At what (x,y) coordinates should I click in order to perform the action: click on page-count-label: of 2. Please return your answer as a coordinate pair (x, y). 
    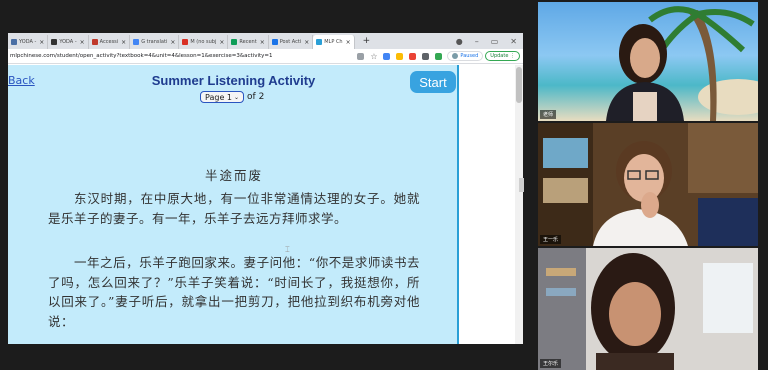
    Looking at the image, I should click on (256, 97).